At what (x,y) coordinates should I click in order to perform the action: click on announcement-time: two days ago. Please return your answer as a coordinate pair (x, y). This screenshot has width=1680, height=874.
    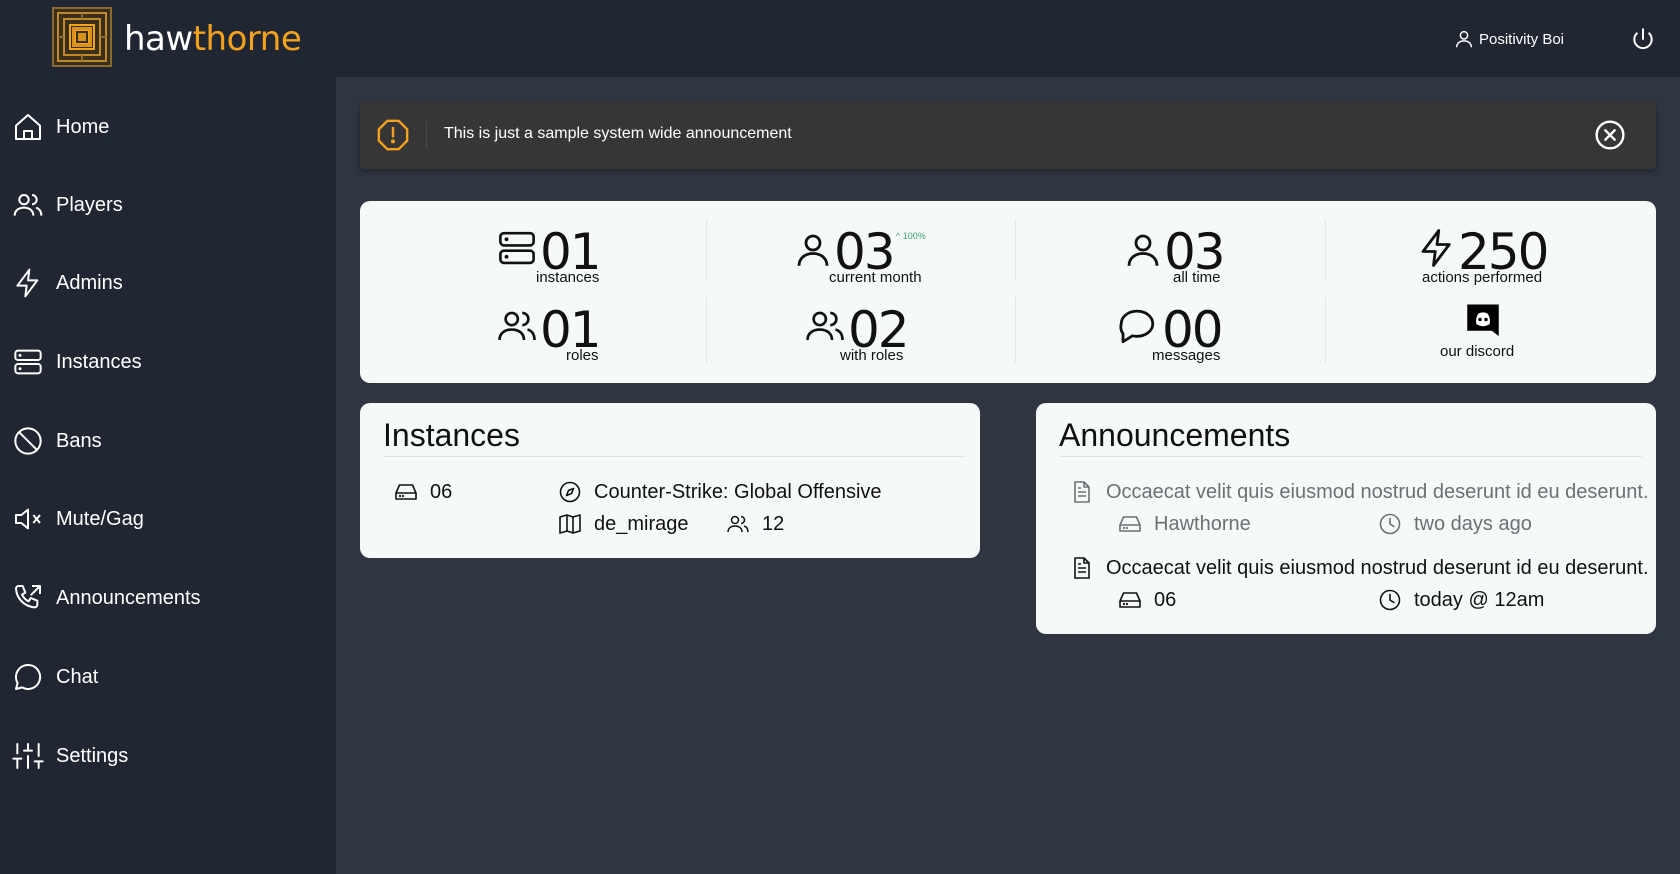
    Looking at the image, I should click on (1455, 524).